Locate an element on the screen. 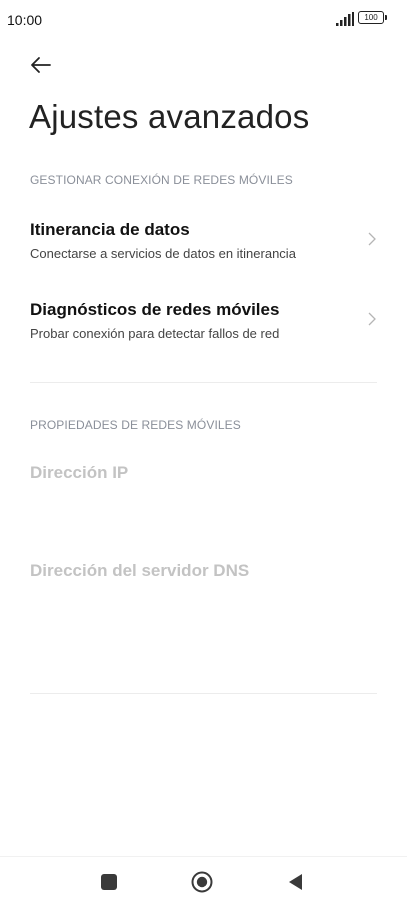 The height and width of the screenshot is (906, 407). section-header-manage: GESTIONAR CONEXIÓN DE REDES MÓVILES is located at coordinates (161, 180).